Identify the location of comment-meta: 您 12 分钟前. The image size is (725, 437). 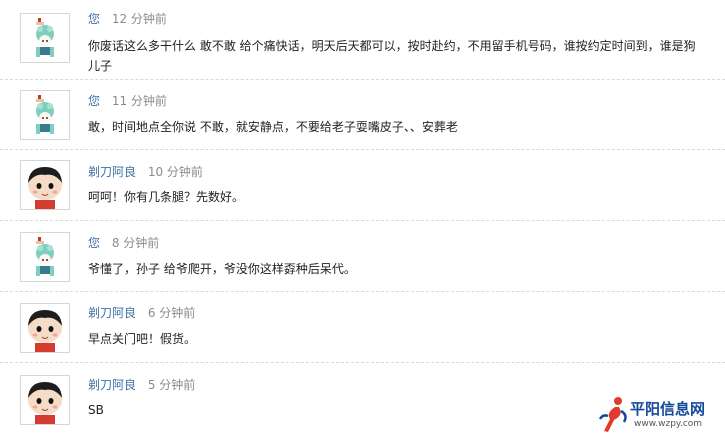
(127, 19).